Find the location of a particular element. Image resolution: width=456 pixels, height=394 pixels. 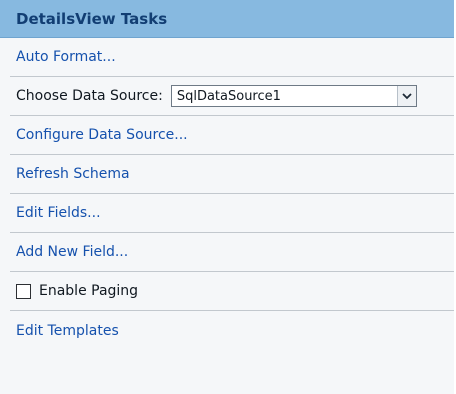

edit-templates-link: Edit Templates is located at coordinates (67, 331).